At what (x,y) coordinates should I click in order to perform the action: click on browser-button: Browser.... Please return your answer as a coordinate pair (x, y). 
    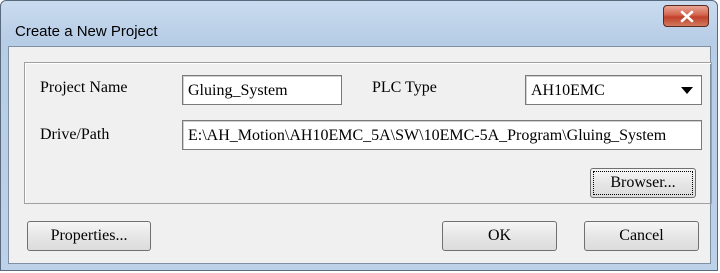
    Looking at the image, I should click on (643, 183).